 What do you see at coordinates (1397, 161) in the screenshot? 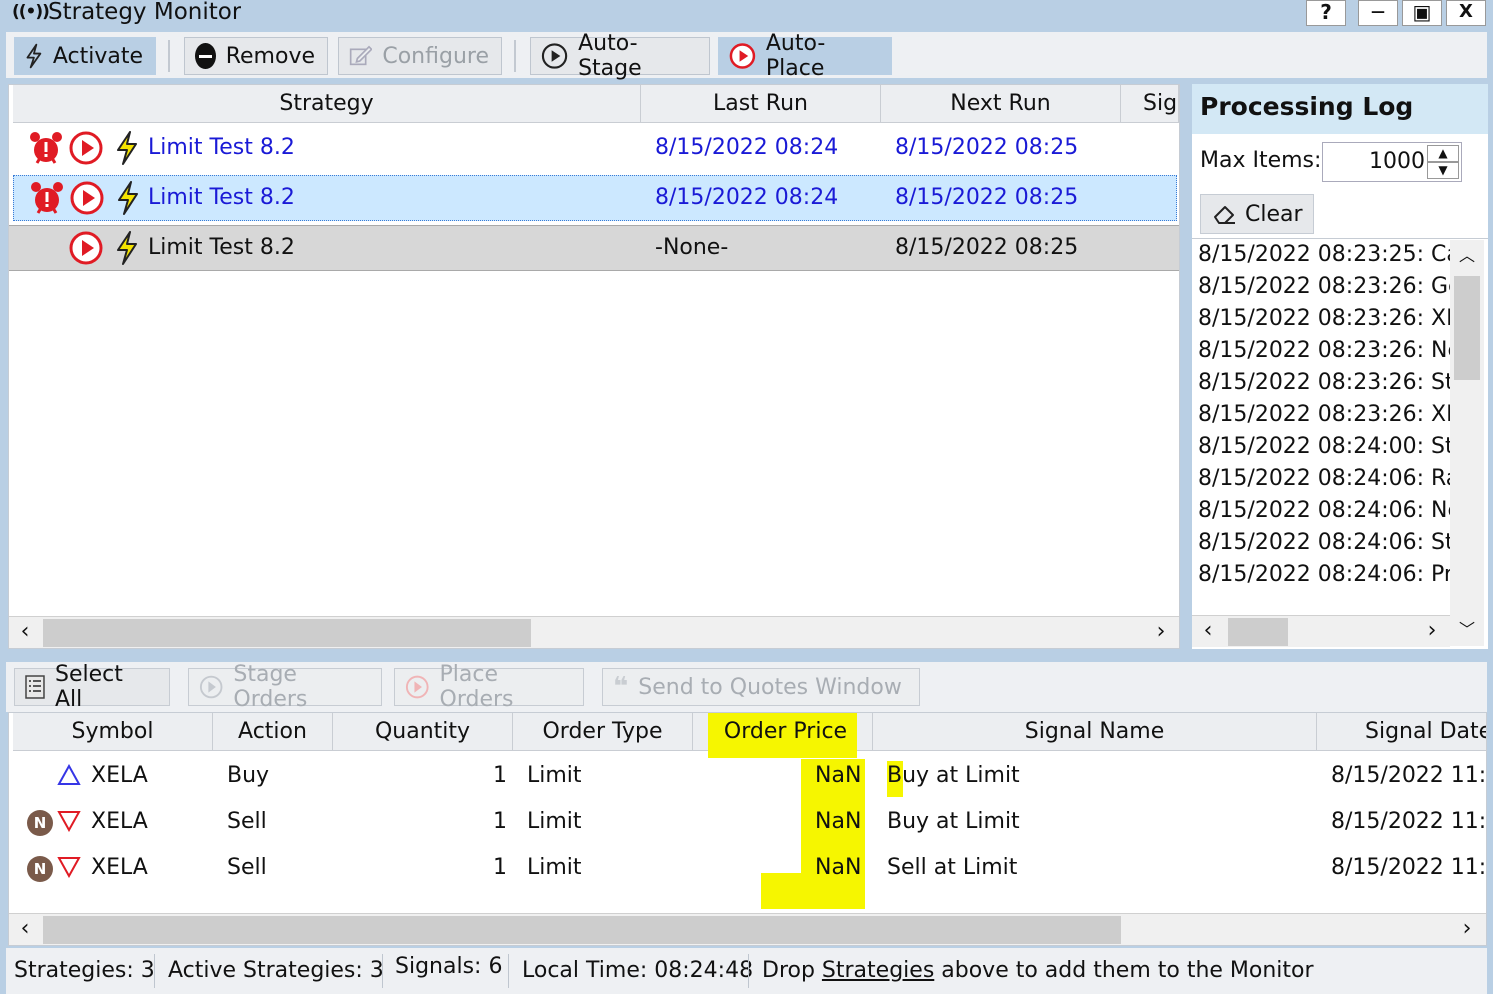
I see `max-items-value: 1000` at bounding box center [1397, 161].